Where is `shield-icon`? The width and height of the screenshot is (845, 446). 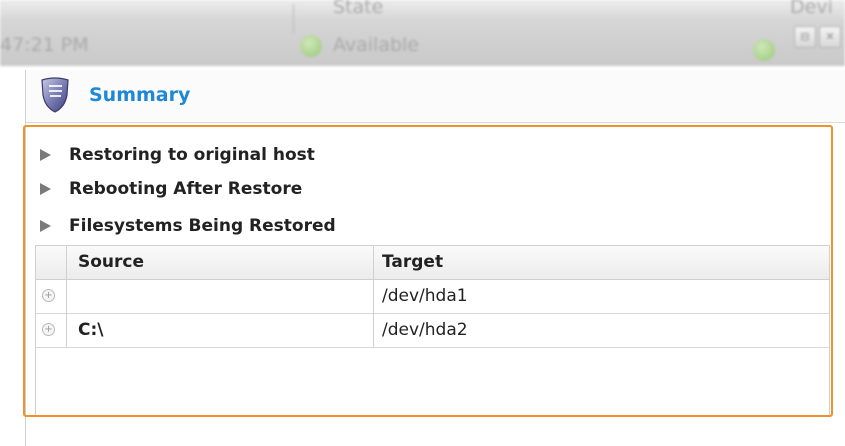
shield-icon is located at coordinates (55, 95).